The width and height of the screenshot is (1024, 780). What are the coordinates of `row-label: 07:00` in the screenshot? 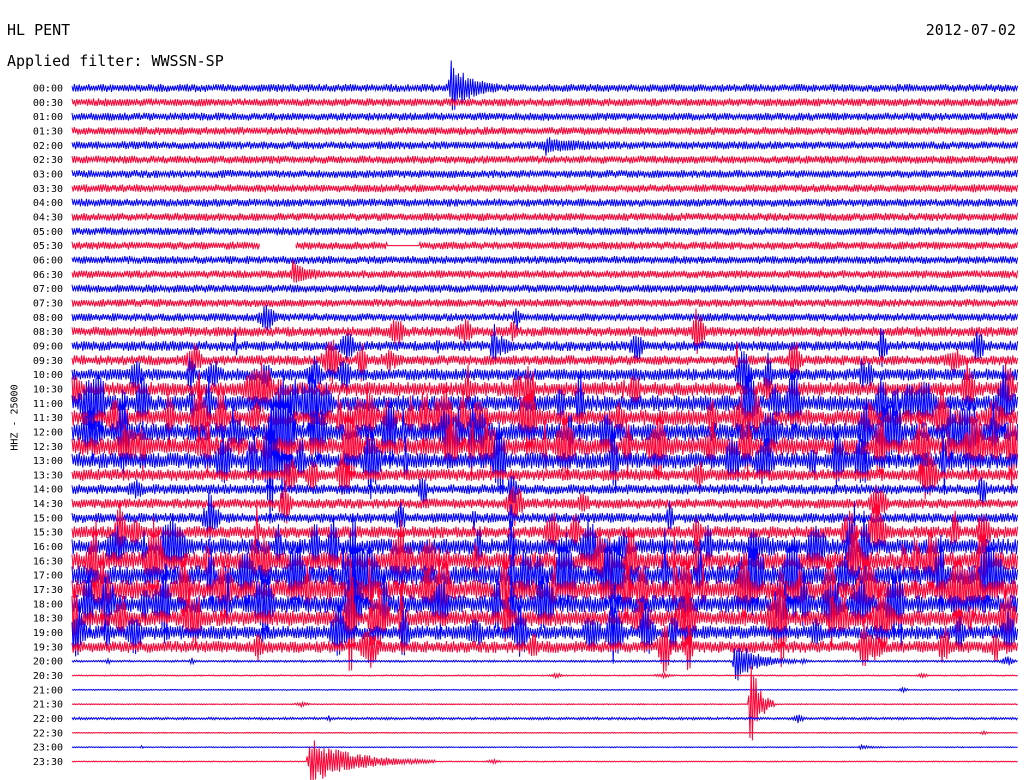 It's located at (48, 289).